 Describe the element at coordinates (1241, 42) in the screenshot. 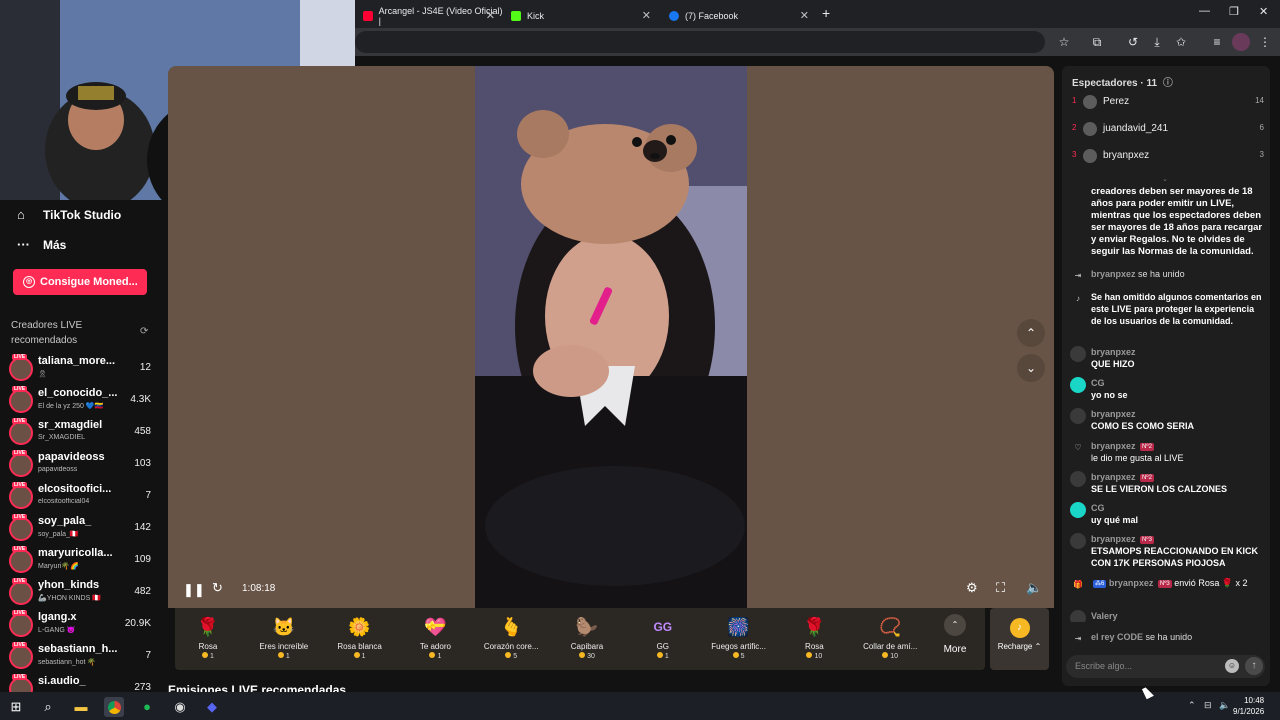

I see `profile-avatar` at that location.